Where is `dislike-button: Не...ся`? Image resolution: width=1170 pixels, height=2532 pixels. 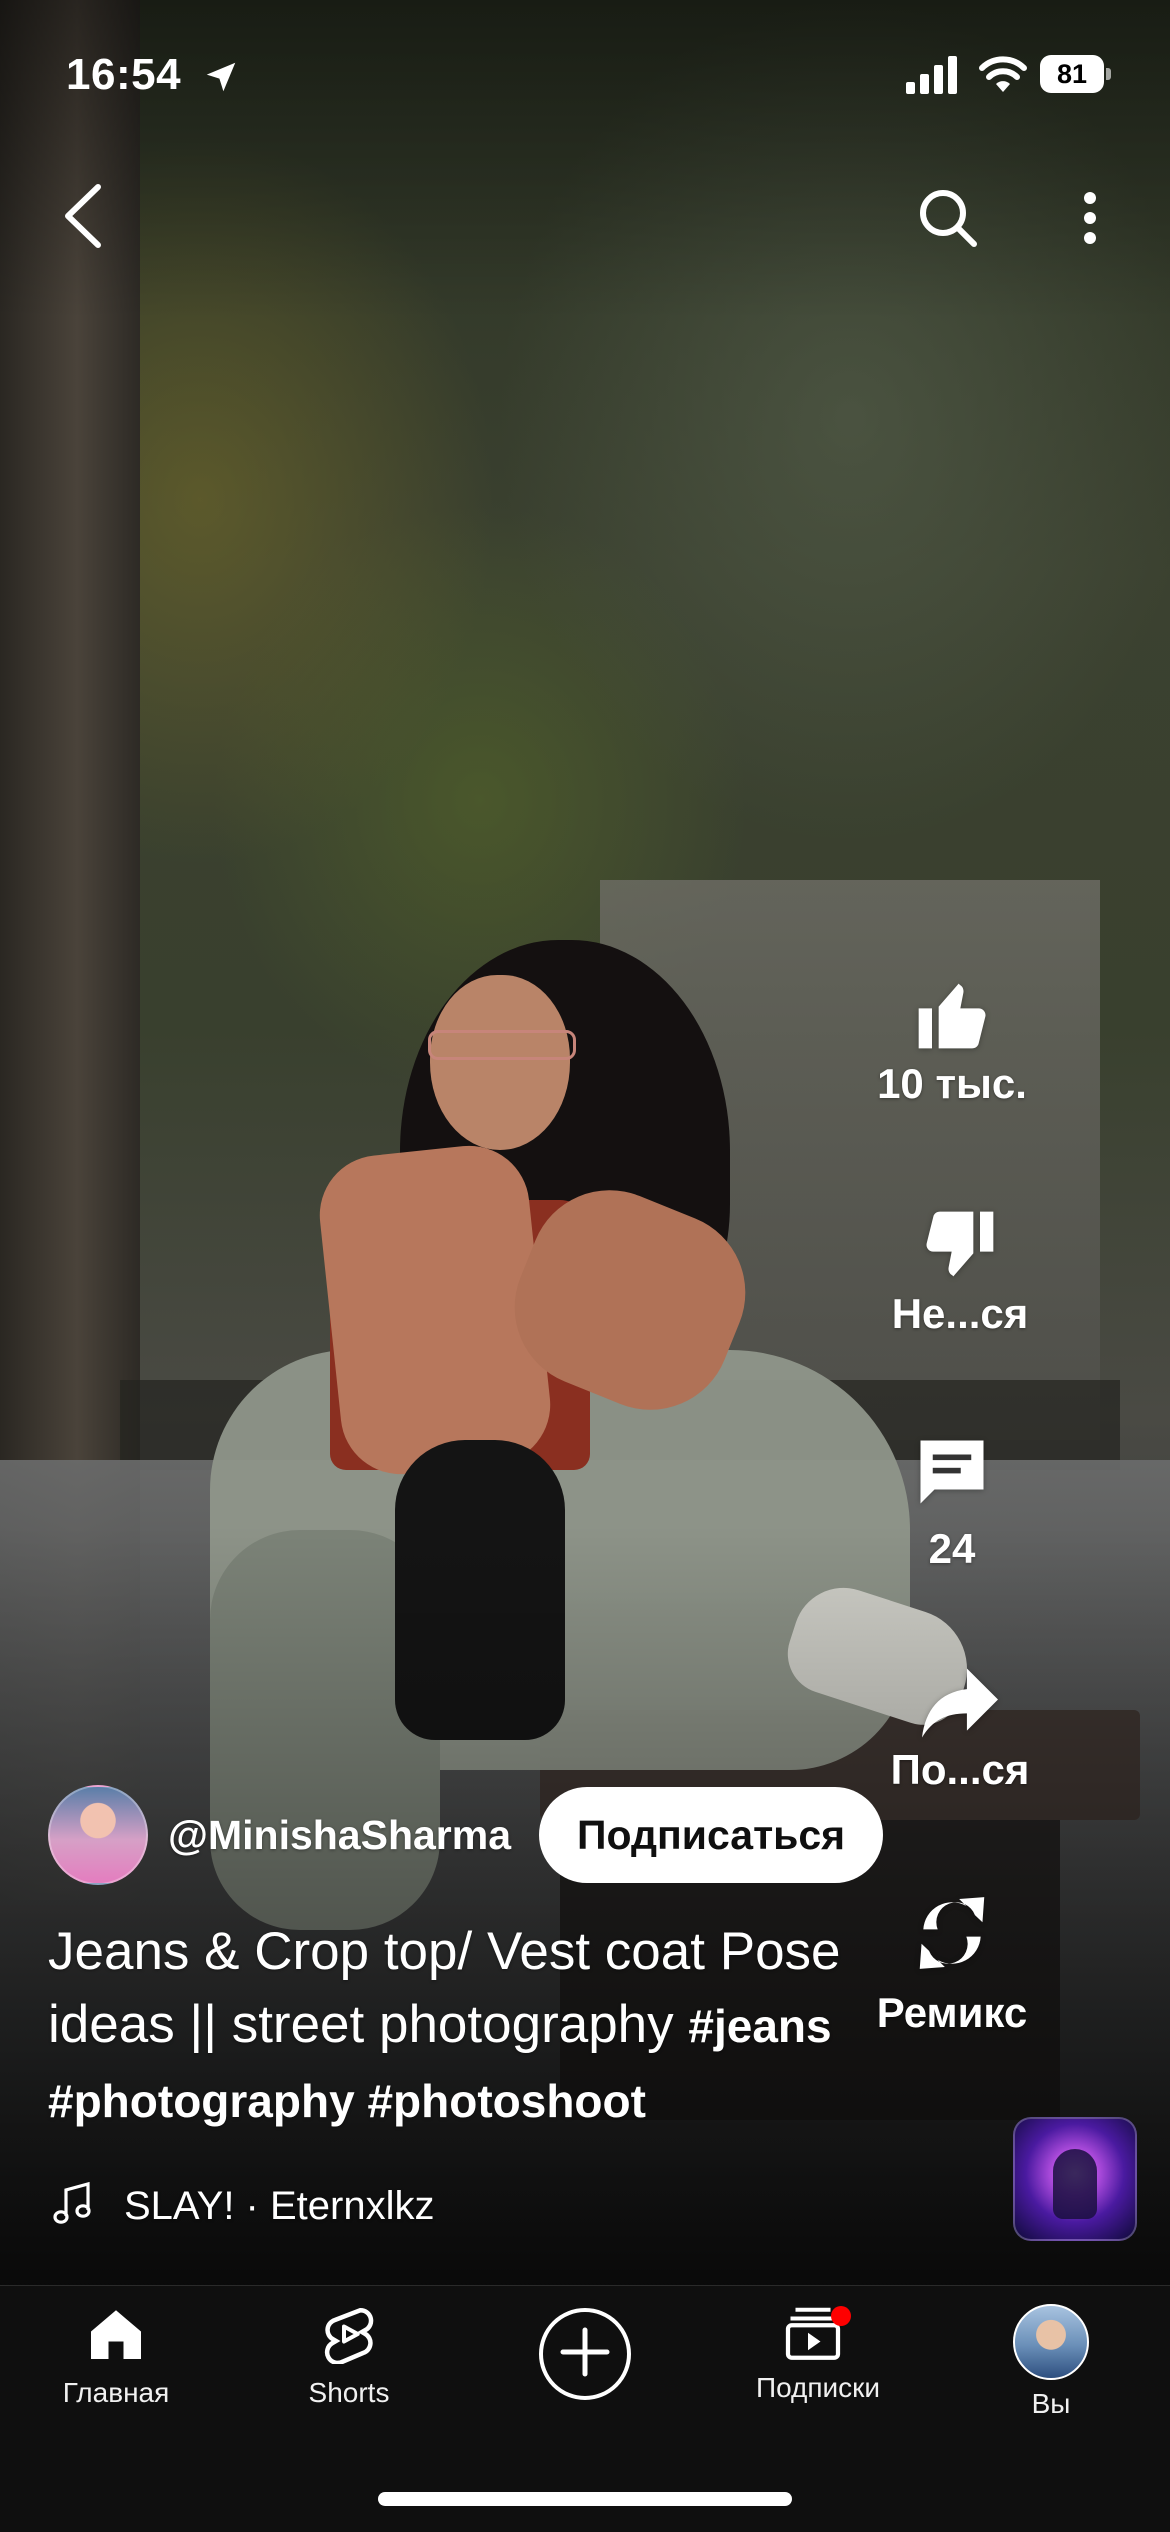
dislike-button: Не...ся is located at coordinates (960, 1271).